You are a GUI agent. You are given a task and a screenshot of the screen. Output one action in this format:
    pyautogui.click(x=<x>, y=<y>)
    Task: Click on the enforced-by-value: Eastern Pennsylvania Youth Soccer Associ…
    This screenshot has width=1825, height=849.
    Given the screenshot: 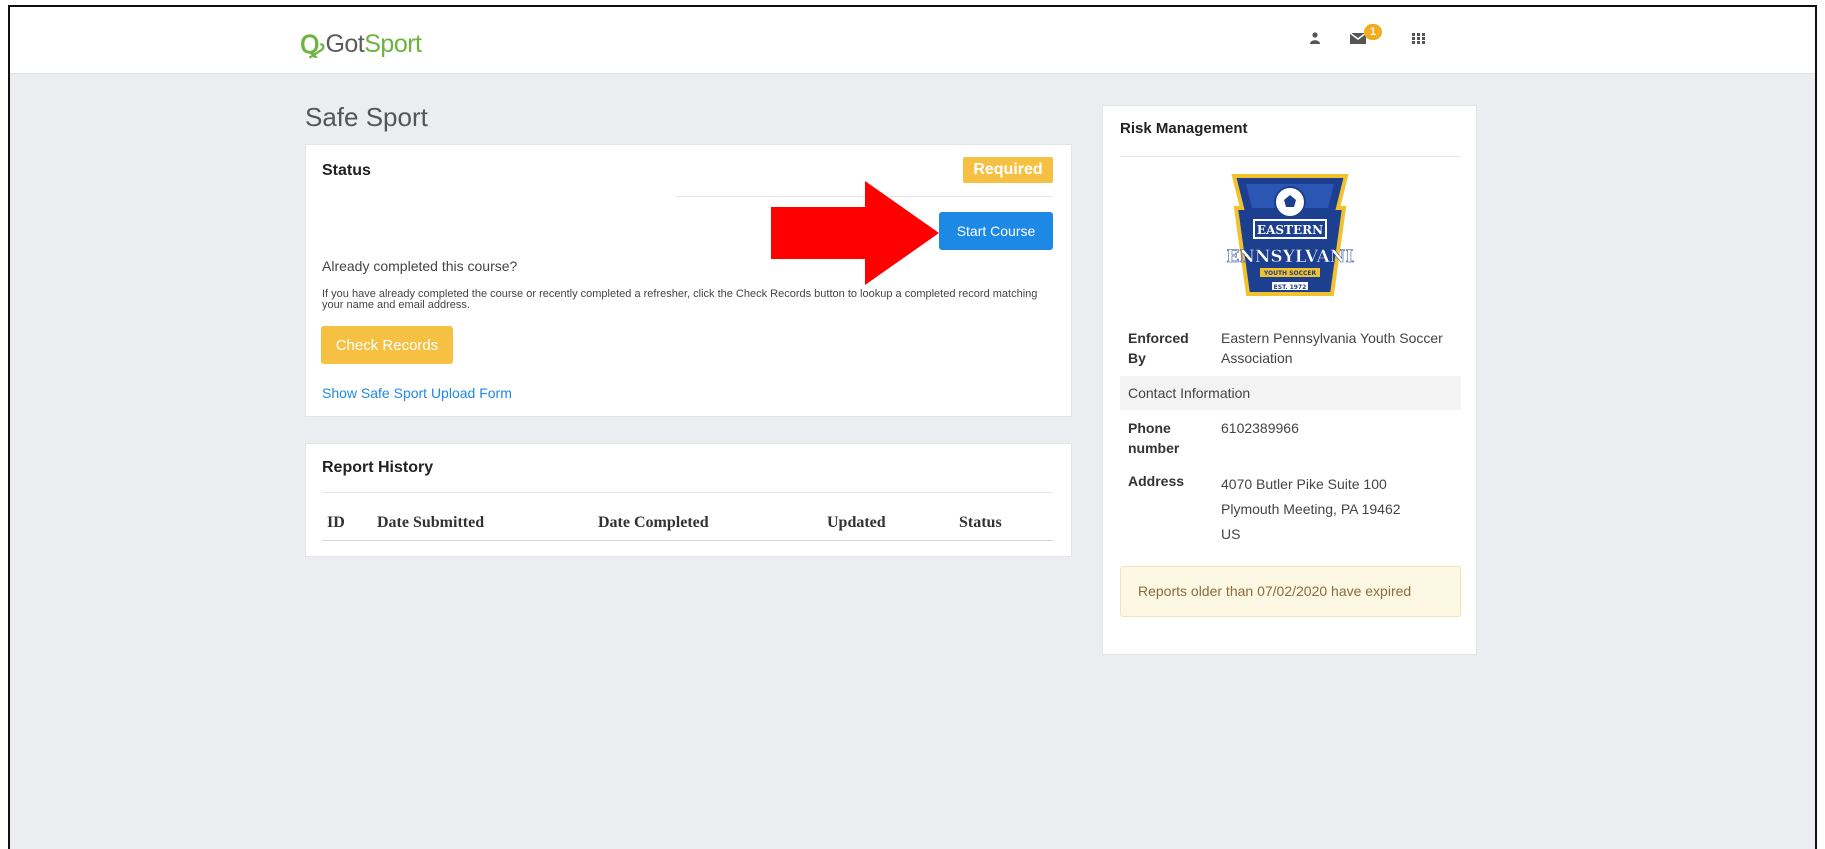 What is the action you would take?
    pyautogui.click(x=1332, y=348)
    